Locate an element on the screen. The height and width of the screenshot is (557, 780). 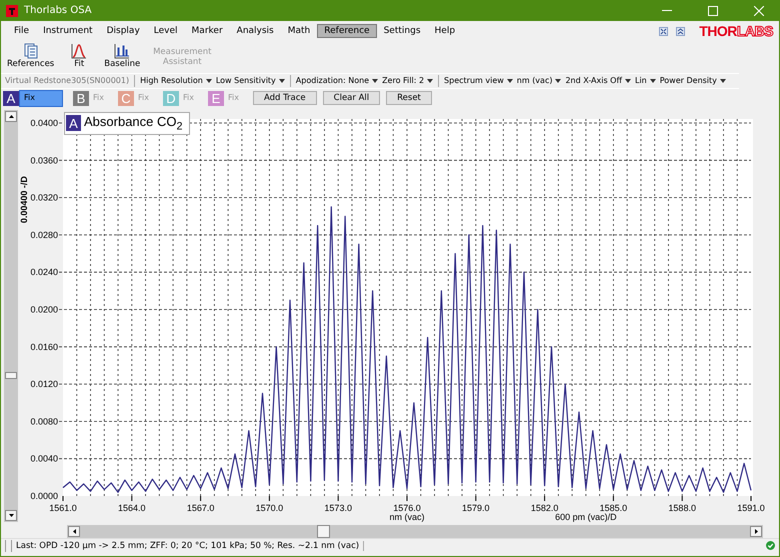
y-tick-label: 0.0240 is located at coordinates (44, 272).